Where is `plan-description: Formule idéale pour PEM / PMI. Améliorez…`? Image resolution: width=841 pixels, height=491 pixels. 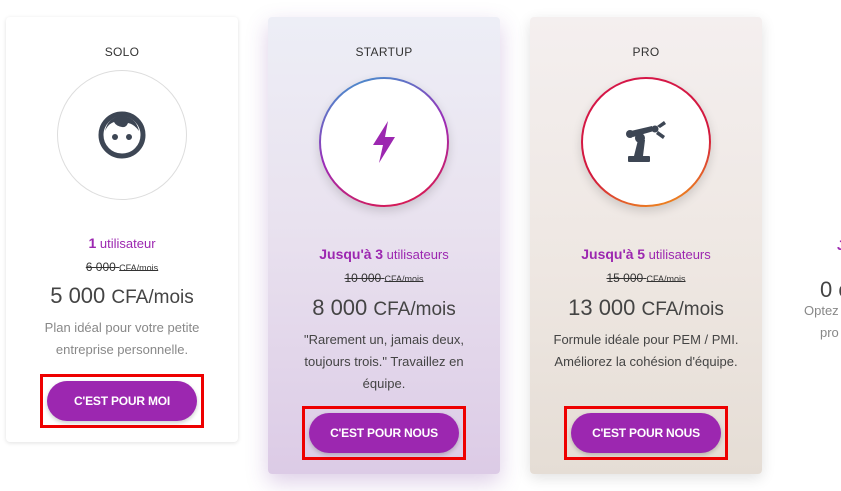
plan-description: Formule idéale pour PEM / PMI. Améliorez… is located at coordinates (646, 350).